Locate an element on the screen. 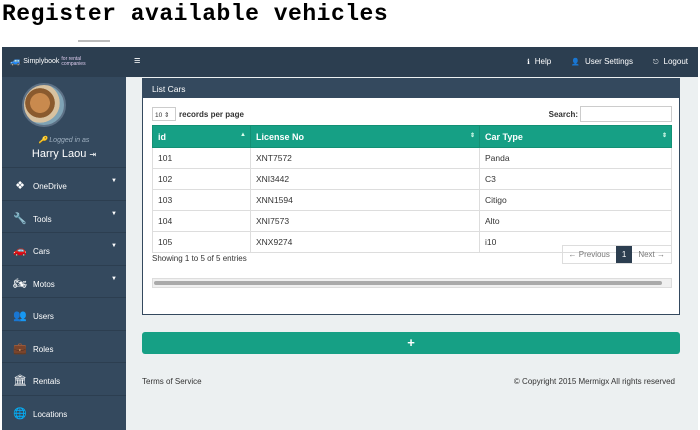  table-header-row: id ▲ License No ⇕ Car Type ⇕ is located at coordinates (412, 136).